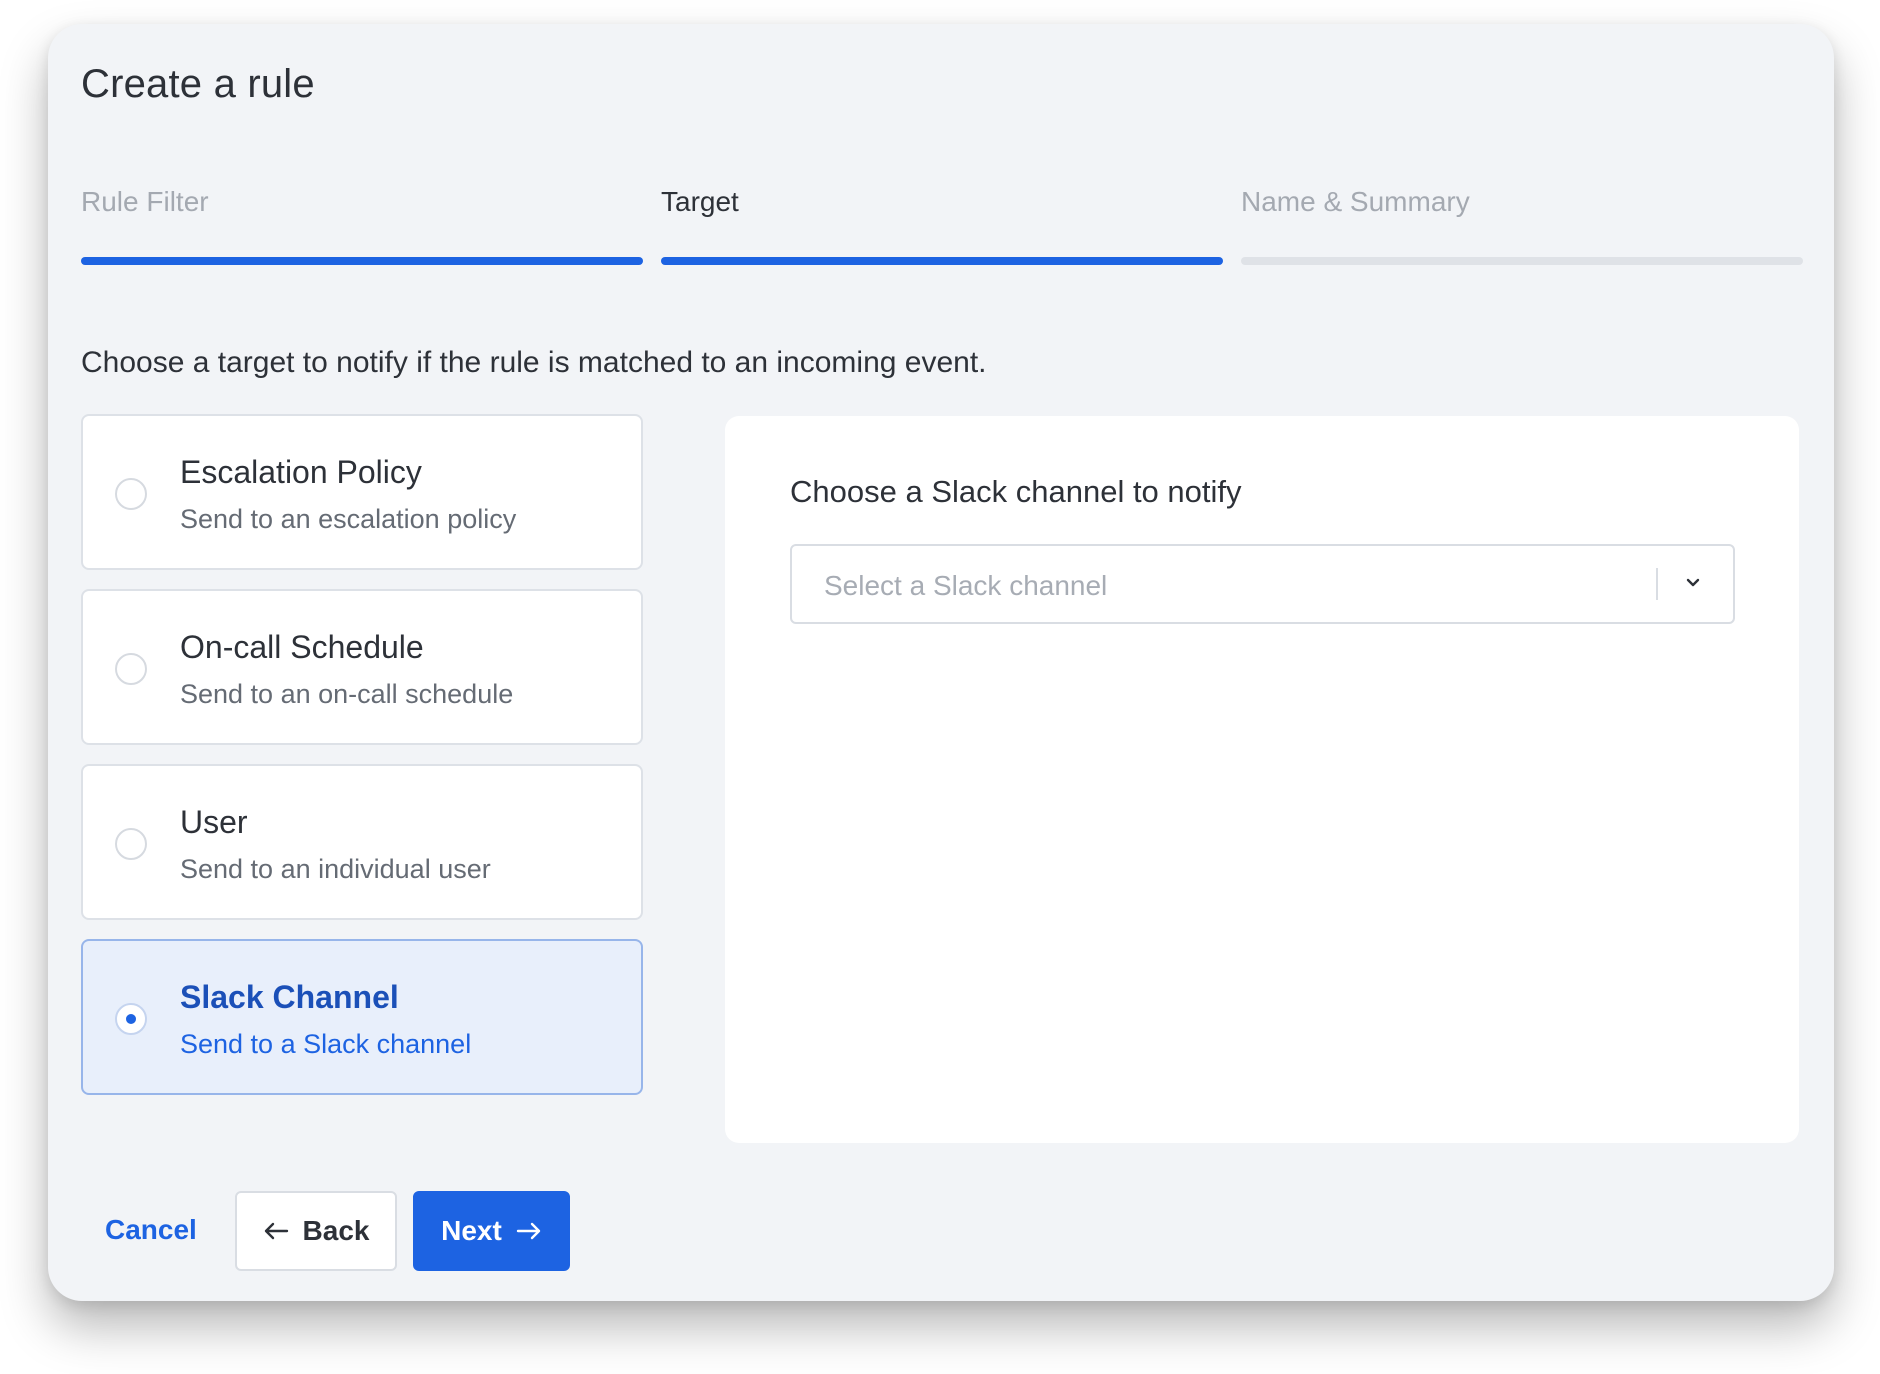 Image resolution: width=1880 pixels, height=1374 pixels. I want to click on target-option-user: User Send to an individual user, so click(362, 842).